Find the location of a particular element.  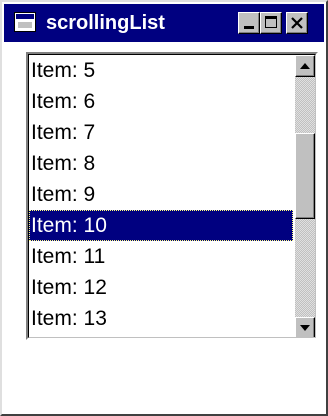

scroll-up-button is located at coordinates (305, 66).